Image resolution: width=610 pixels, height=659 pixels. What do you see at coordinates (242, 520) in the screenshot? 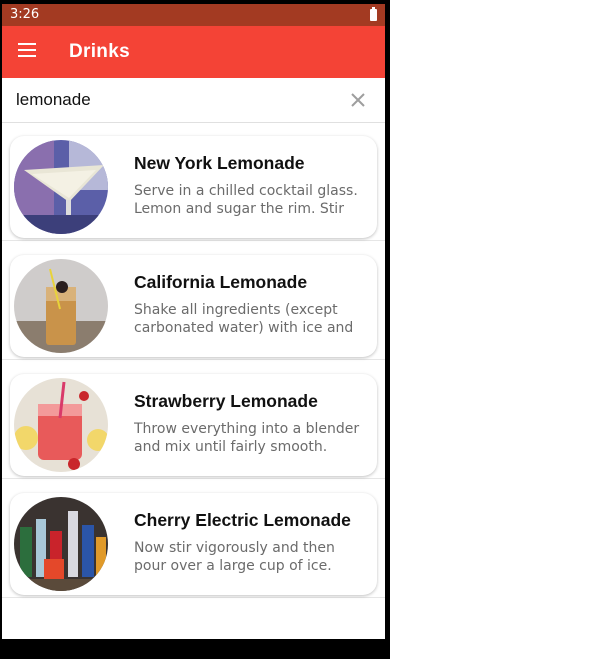
I see `drink-name: Cherry Electric Lemonade` at bounding box center [242, 520].